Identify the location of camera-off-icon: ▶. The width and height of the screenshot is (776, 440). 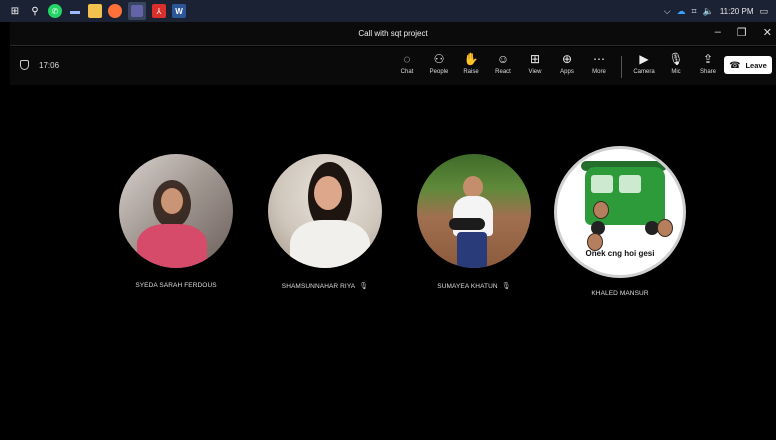
(644, 59).